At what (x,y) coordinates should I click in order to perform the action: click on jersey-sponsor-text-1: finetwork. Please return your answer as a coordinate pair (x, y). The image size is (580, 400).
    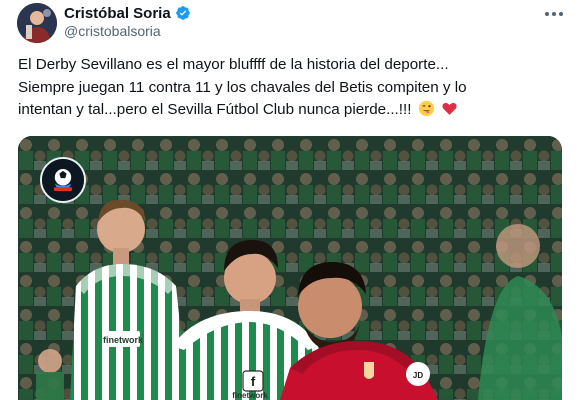
    Looking at the image, I should click on (123, 340).